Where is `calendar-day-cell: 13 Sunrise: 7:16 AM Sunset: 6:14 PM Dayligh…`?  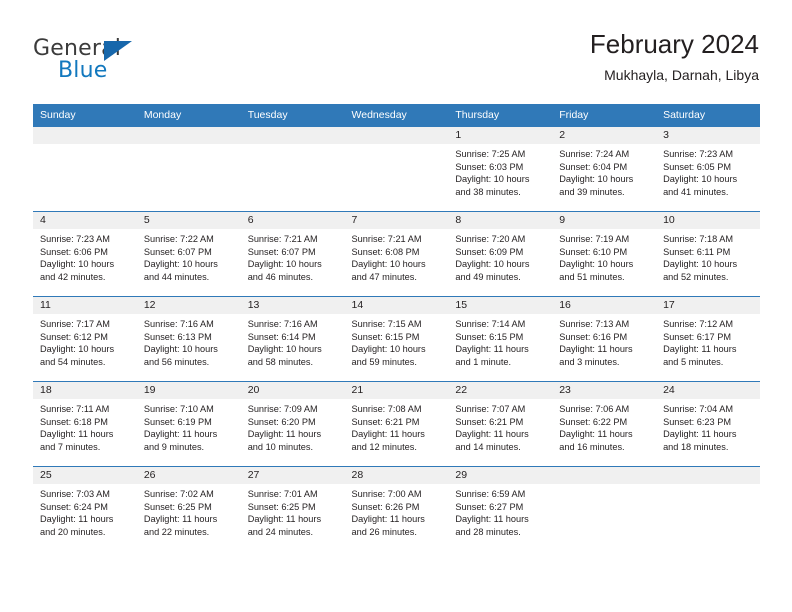
calendar-day-cell: 13 Sunrise: 7:16 AM Sunset: 6:14 PM Dayligh… is located at coordinates (292, 339).